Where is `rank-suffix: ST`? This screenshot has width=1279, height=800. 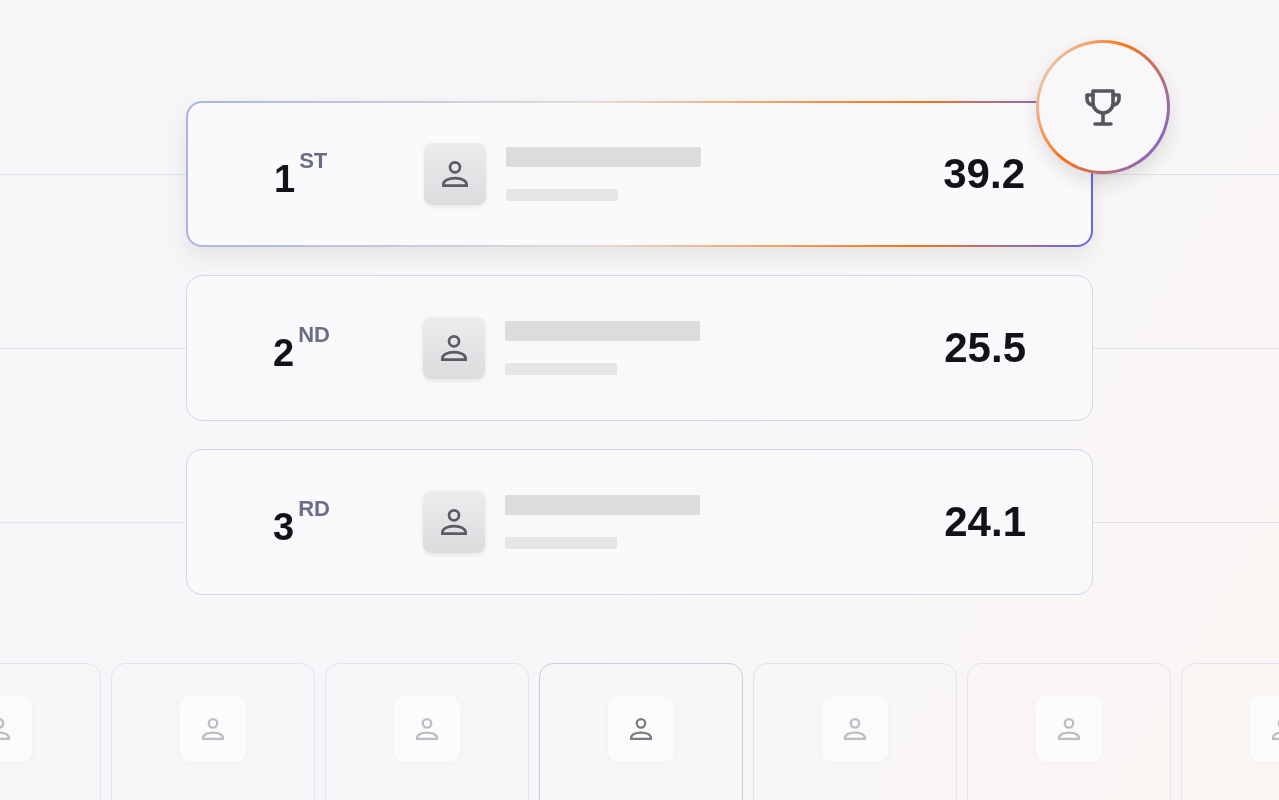
rank-suffix: ST is located at coordinates (313, 161).